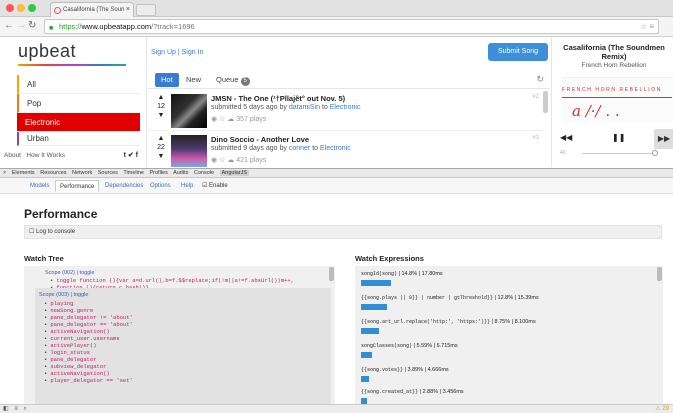 The height and width of the screenshot is (413, 673). What do you see at coordinates (647, 26) in the screenshot?
I see `bookmark-star-icon: ☆ ≡` at bounding box center [647, 26].